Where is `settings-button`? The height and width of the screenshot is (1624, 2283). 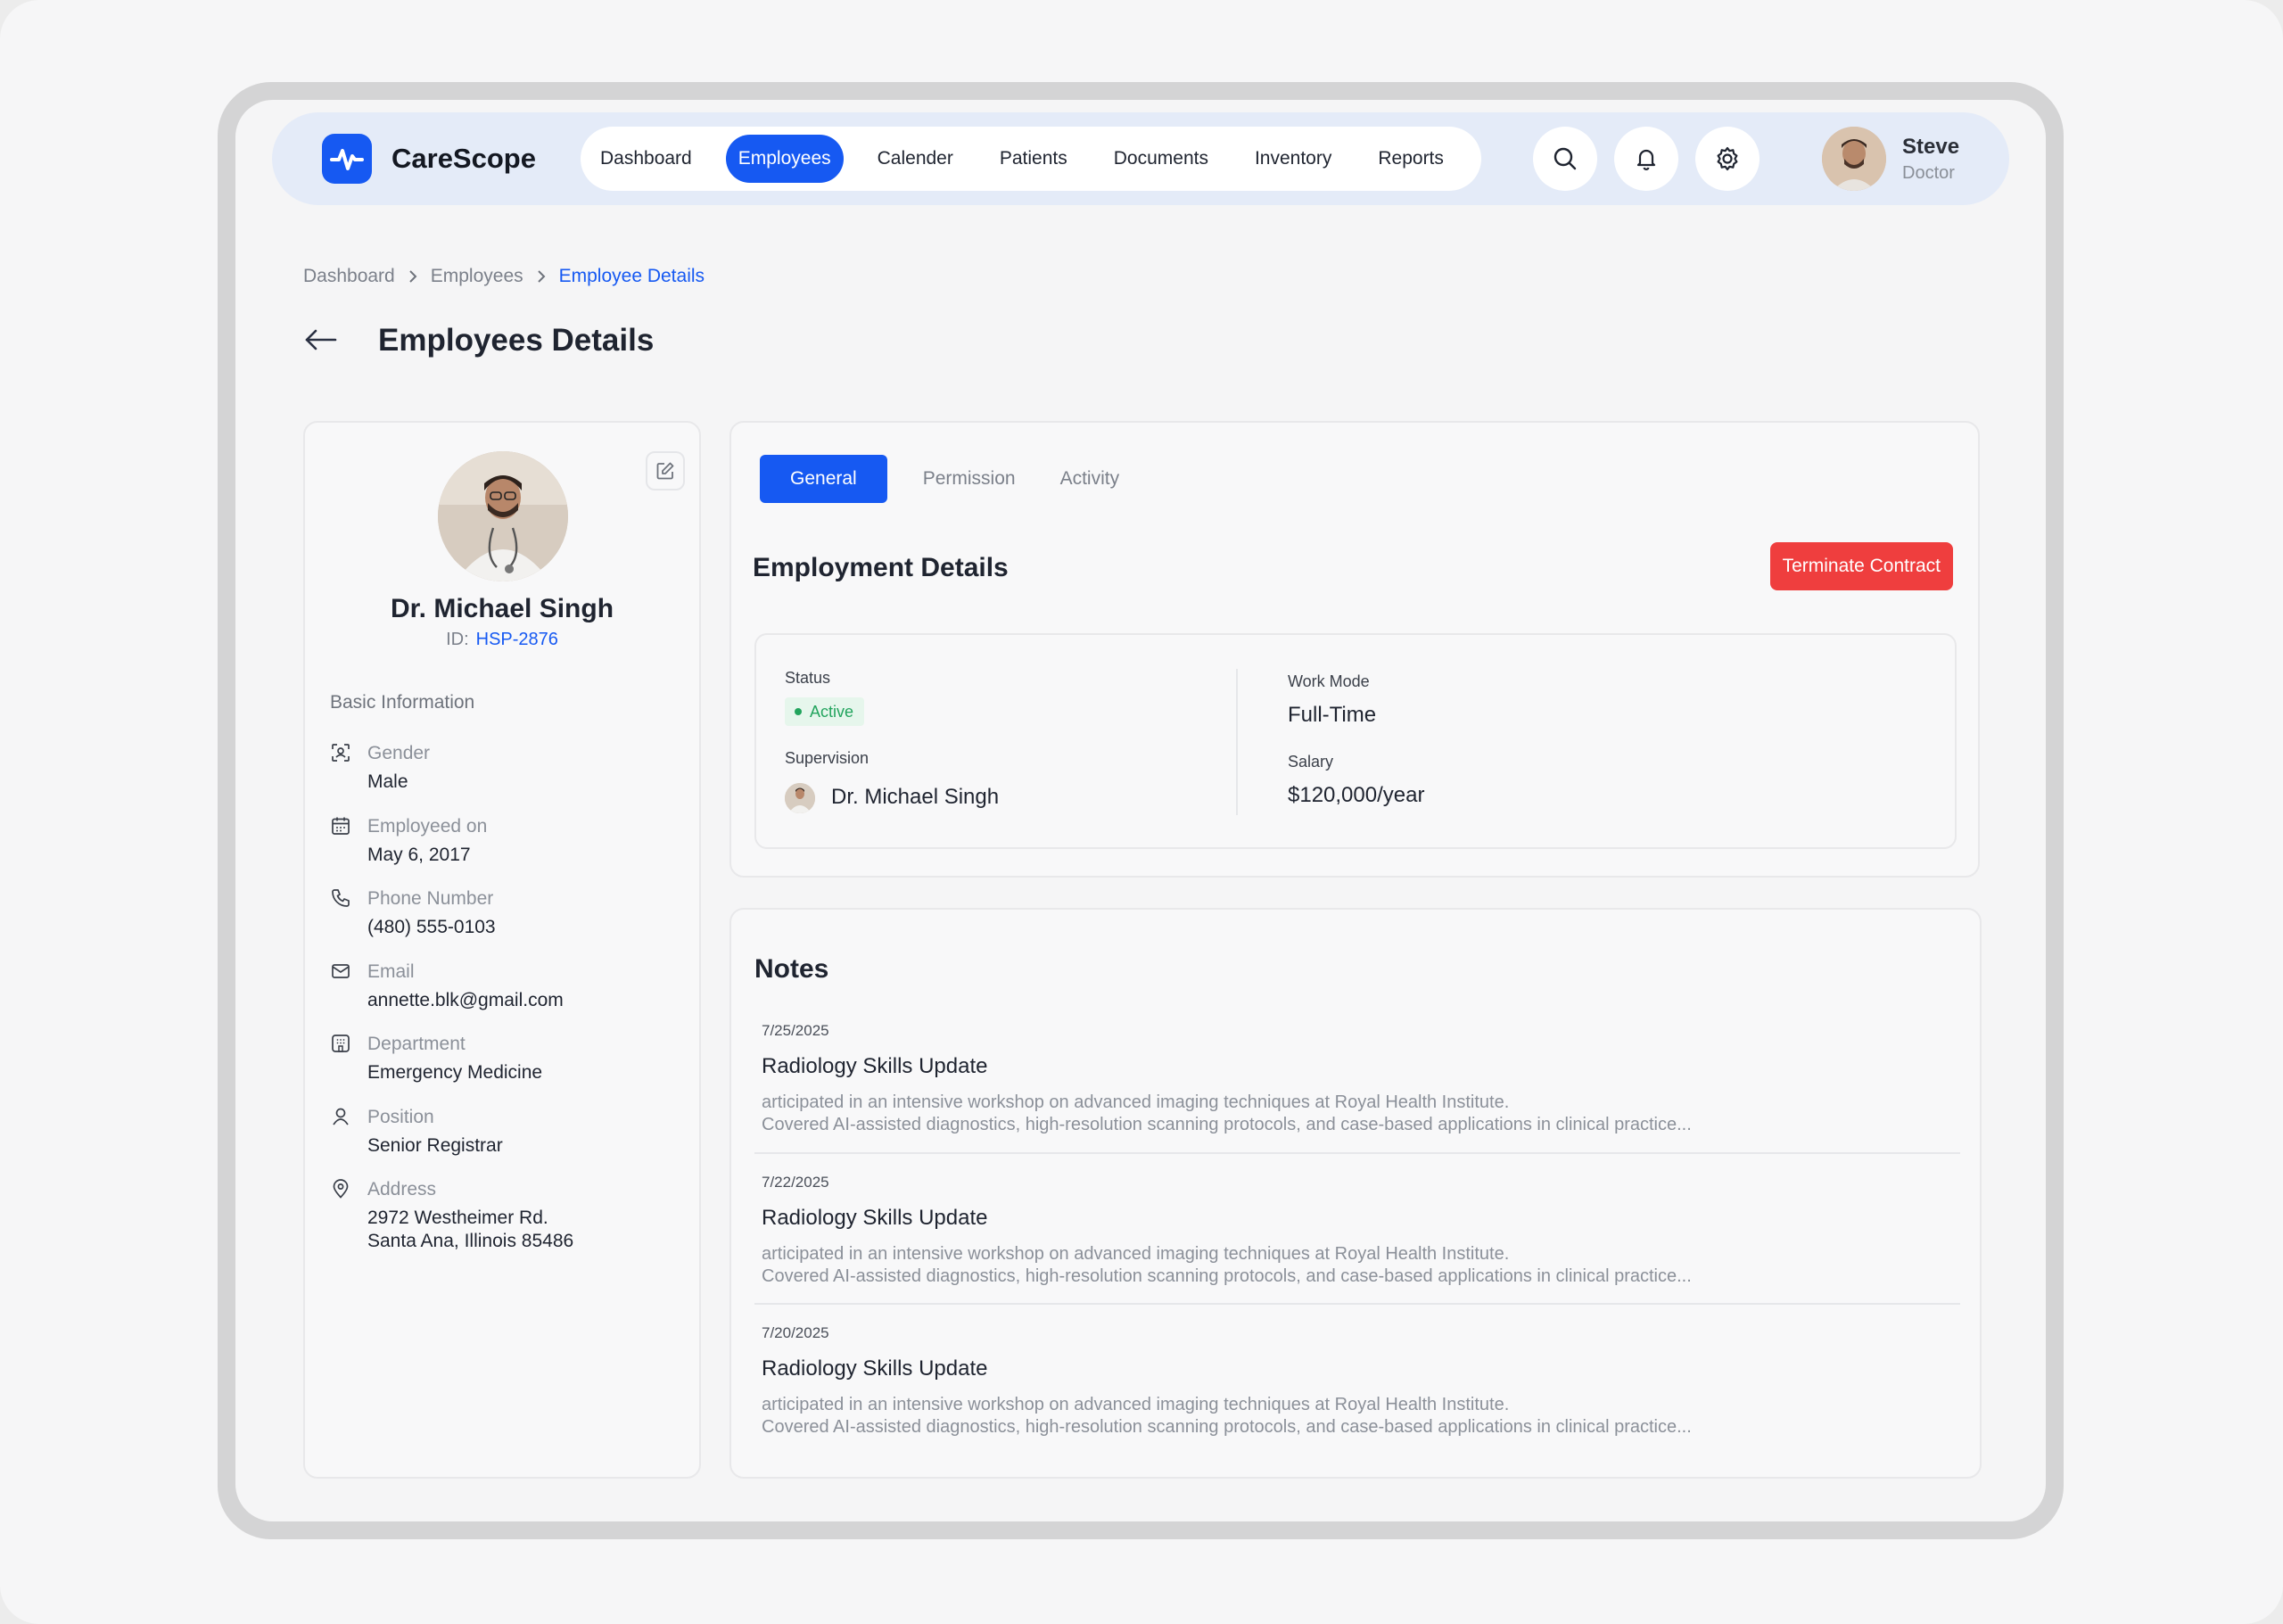
settings-button is located at coordinates (1727, 159).